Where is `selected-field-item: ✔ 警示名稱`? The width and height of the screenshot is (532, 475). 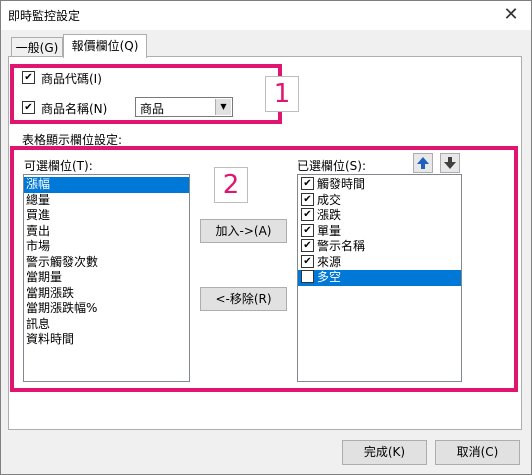
selected-field-item: ✔ 警示名稱 is located at coordinates (379, 247).